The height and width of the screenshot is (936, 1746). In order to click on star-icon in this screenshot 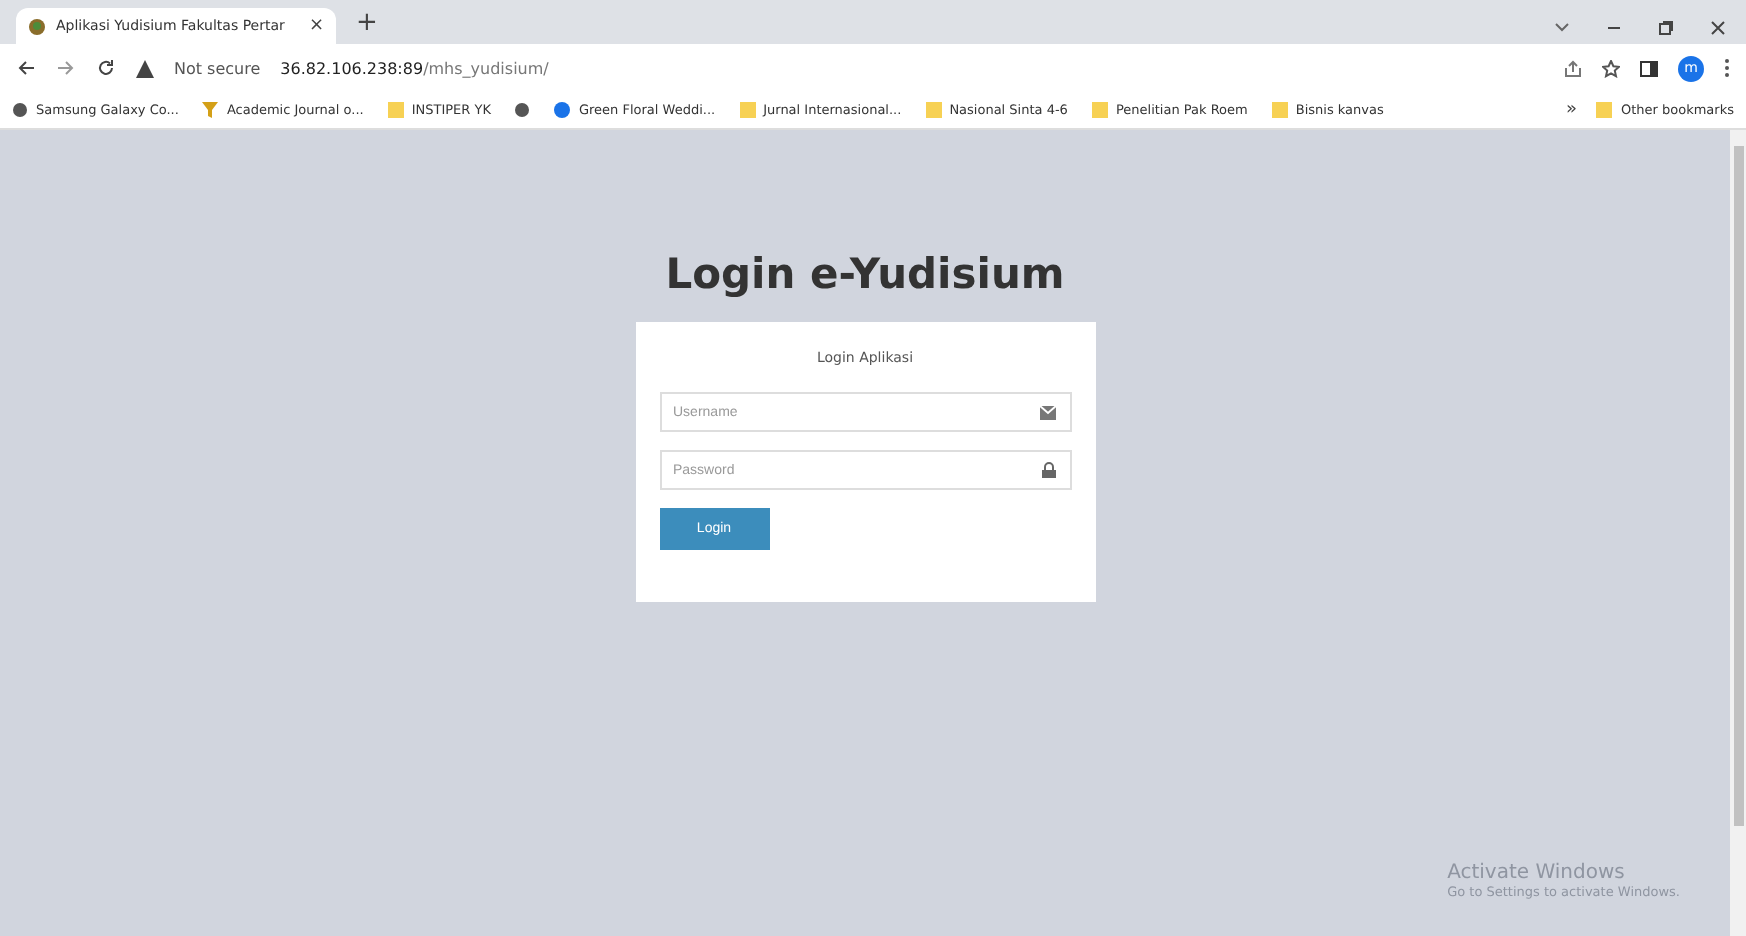, I will do `click(1611, 68)`.